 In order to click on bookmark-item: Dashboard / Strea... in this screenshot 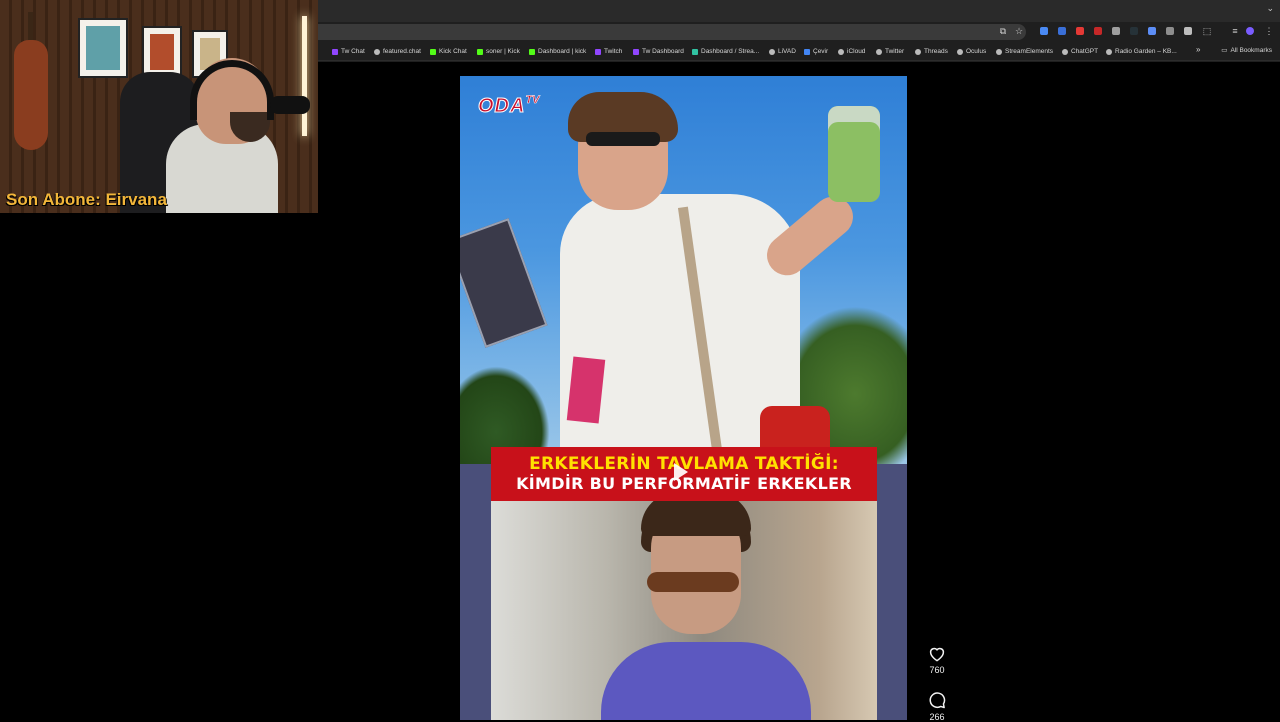, I will do `click(725, 51)`.